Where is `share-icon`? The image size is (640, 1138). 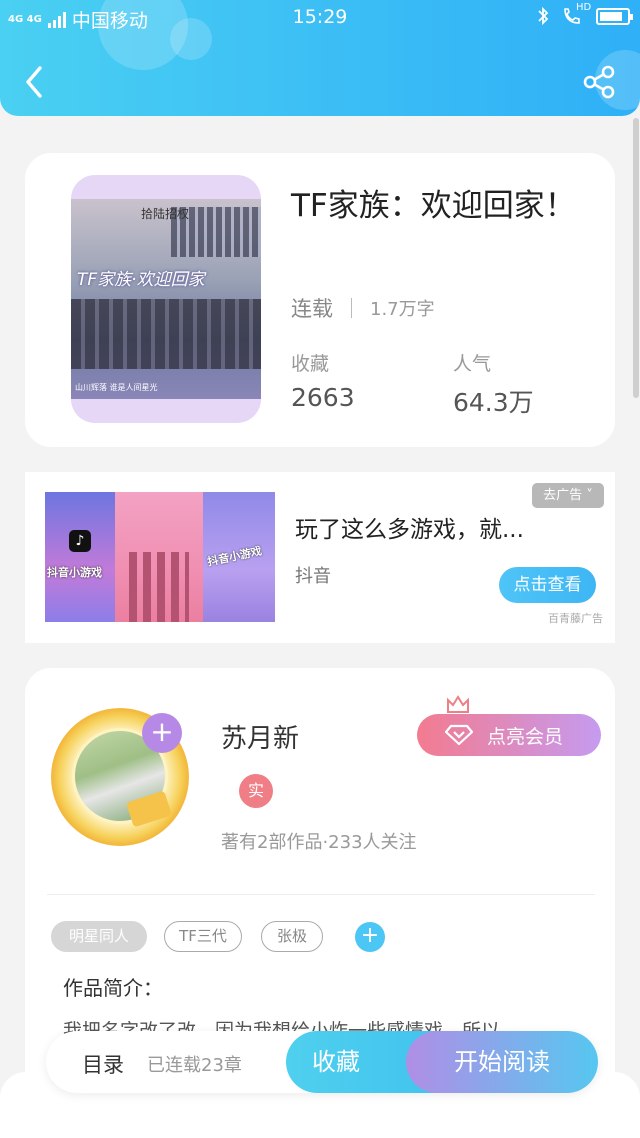 share-icon is located at coordinates (599, 82).